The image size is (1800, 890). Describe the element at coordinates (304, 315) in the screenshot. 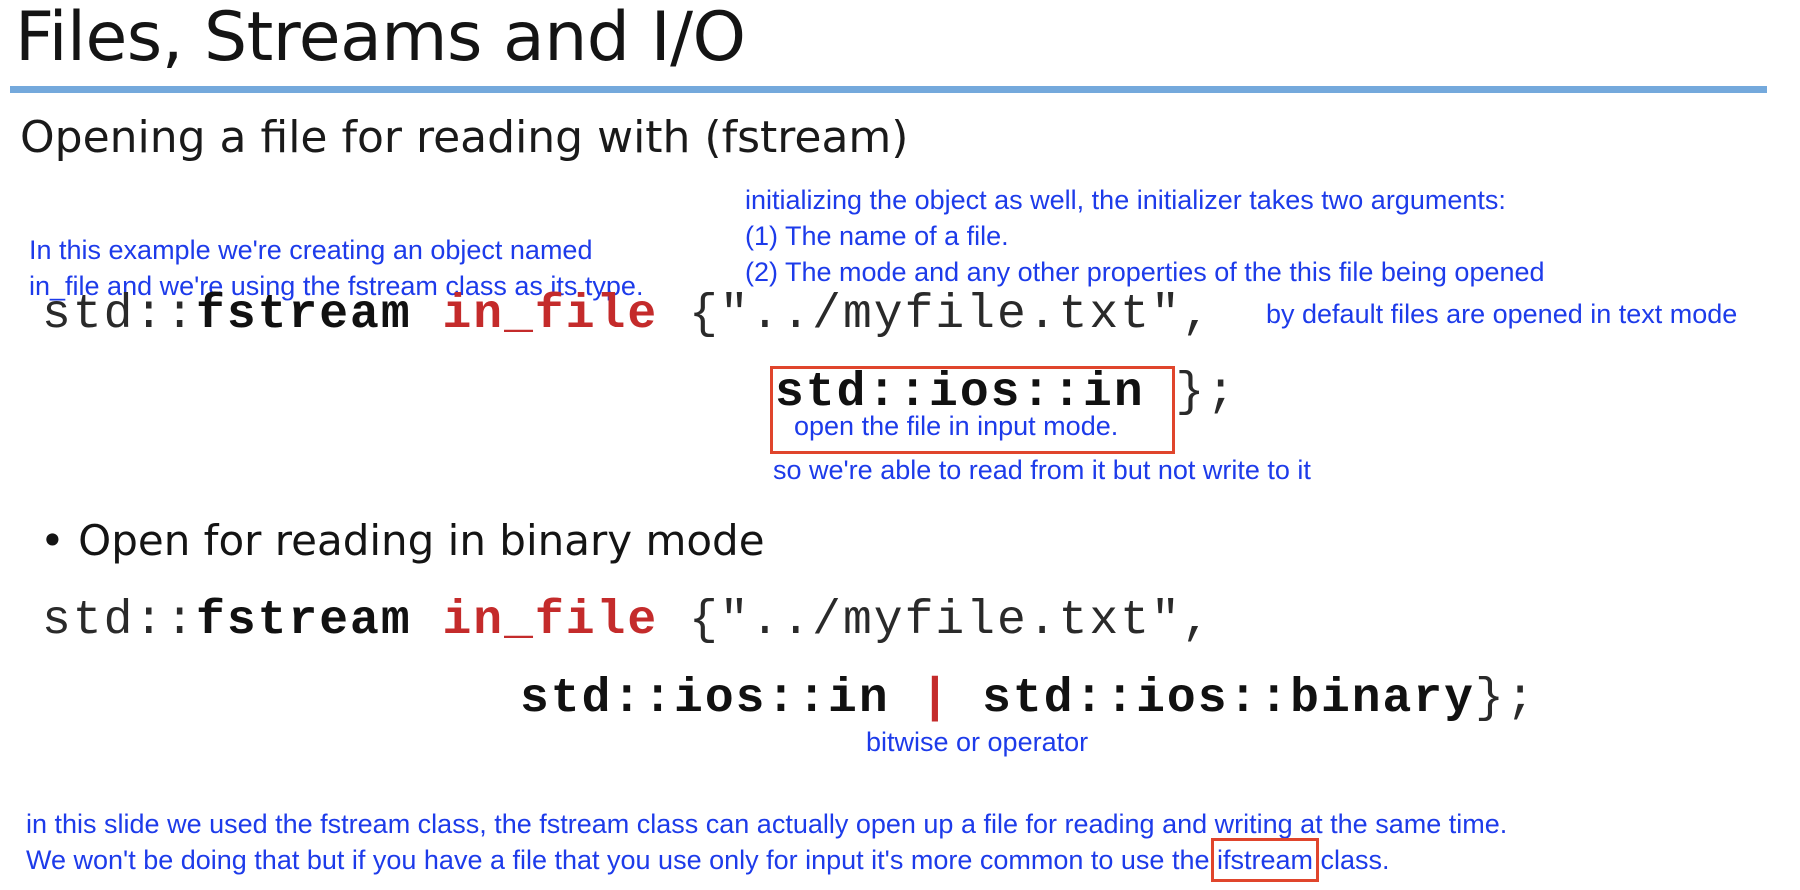

I see `code1-type: fstream` at that location.